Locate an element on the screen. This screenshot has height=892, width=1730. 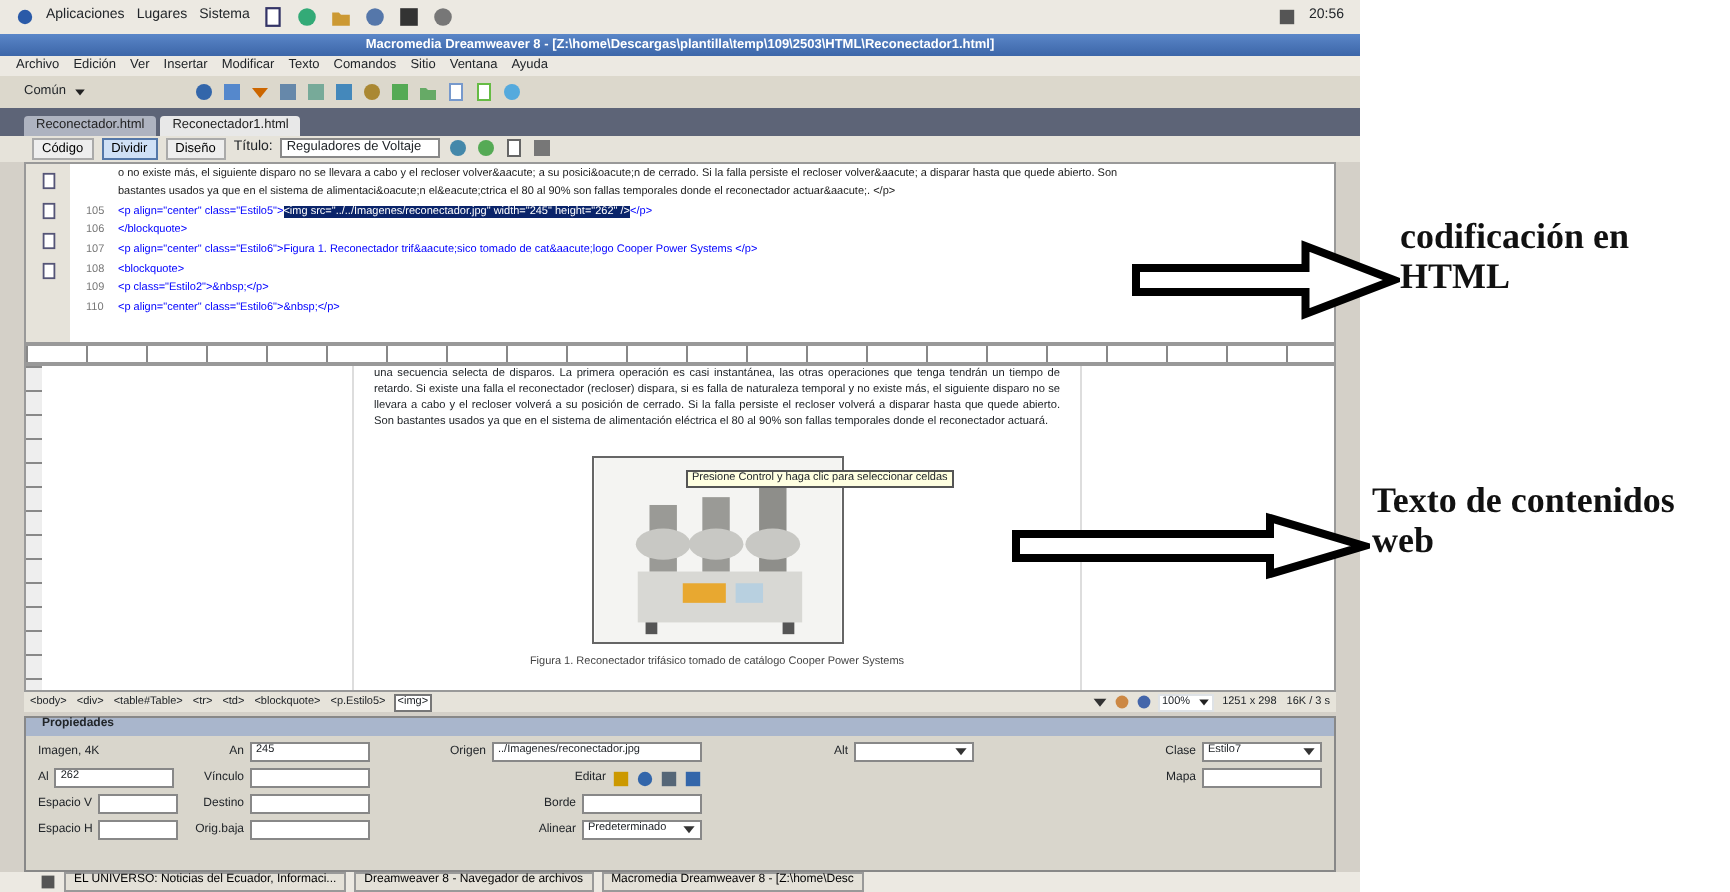
annotation: Texto de contenidos web is located at coordinates (1524, 520).